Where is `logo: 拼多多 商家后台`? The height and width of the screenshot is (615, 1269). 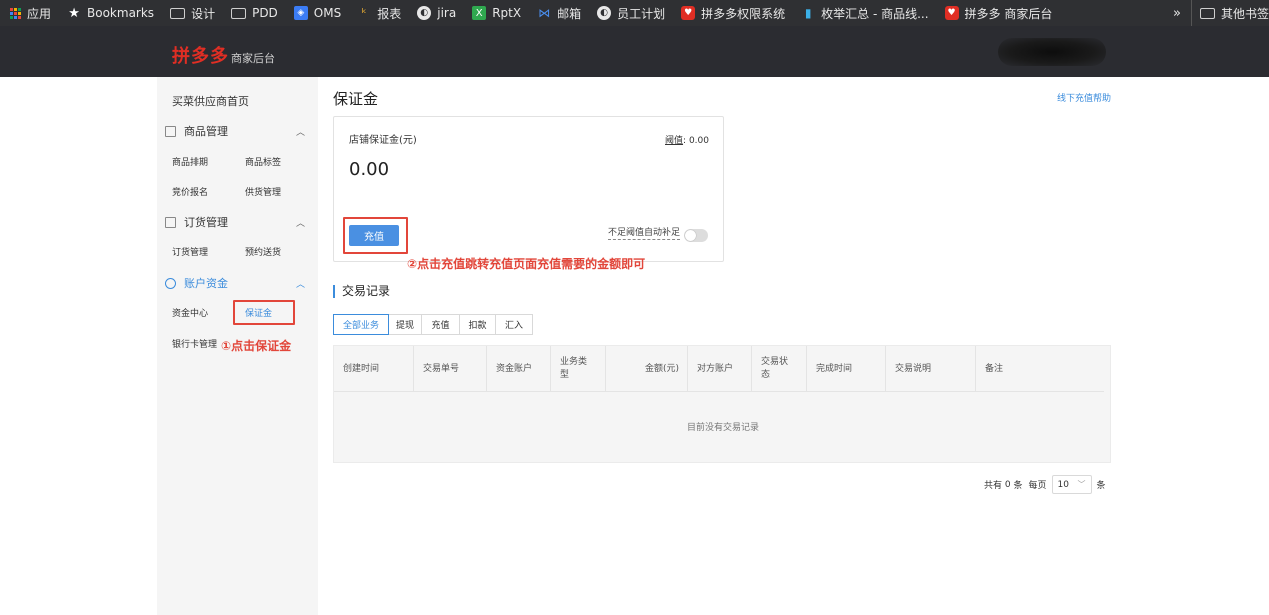
logo: 拼多多 商家后台 is located at coordinates (223, 55).